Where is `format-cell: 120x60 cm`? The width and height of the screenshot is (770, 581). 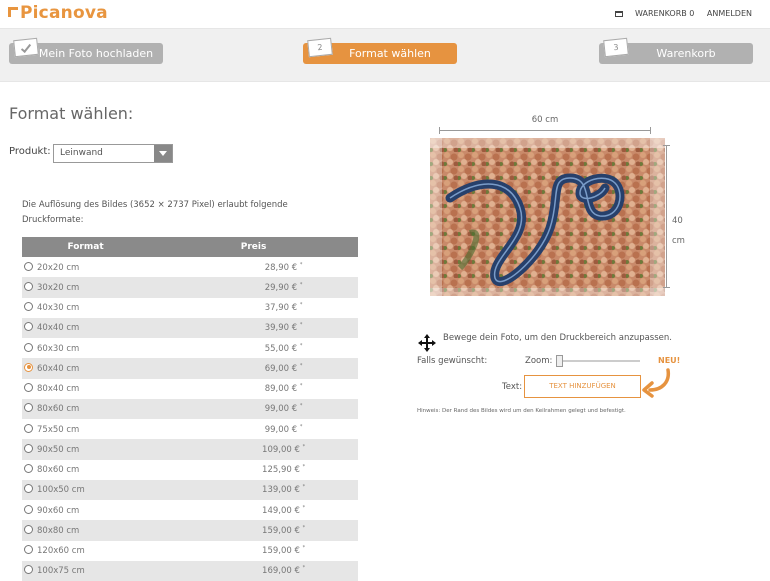 format-cell: 120x60 cm is located at coordinates (85, 551).